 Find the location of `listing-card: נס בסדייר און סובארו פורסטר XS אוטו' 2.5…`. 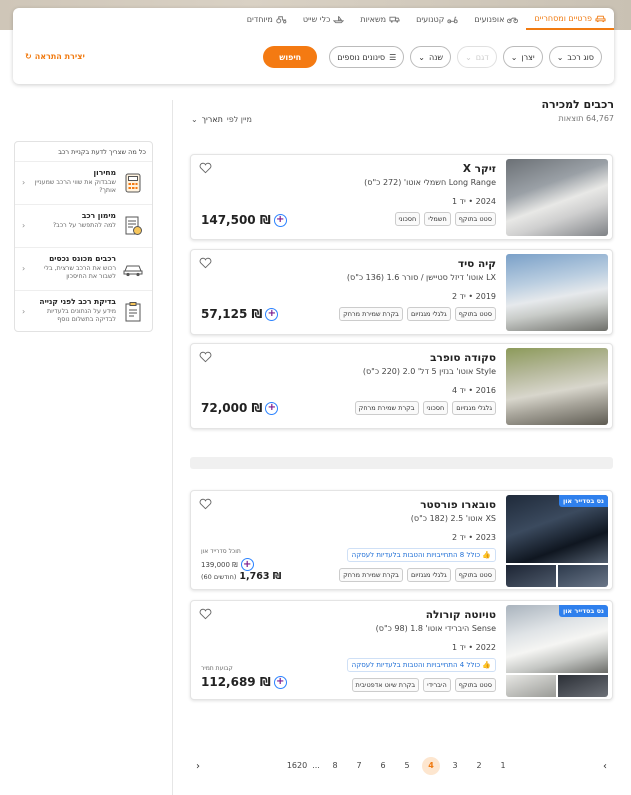

listing-card: נס בסדייר און סובארו פורסטר XS אוטו' 2.5… is located at coordinates (401, 540).